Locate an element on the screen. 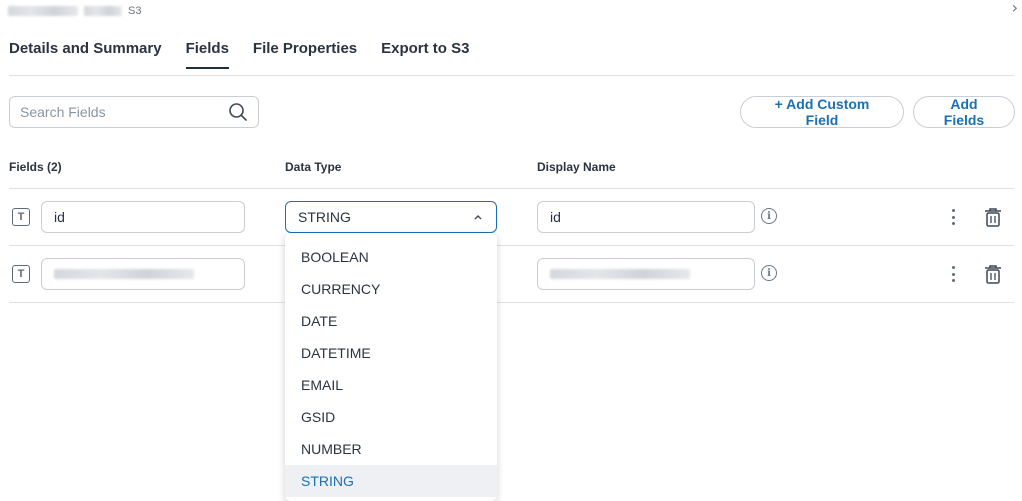 Image resolution: width=1022 pixels, height=501 pixels. add-custom-field-button: + Add Custom Field is located at coordinates (822, 112).